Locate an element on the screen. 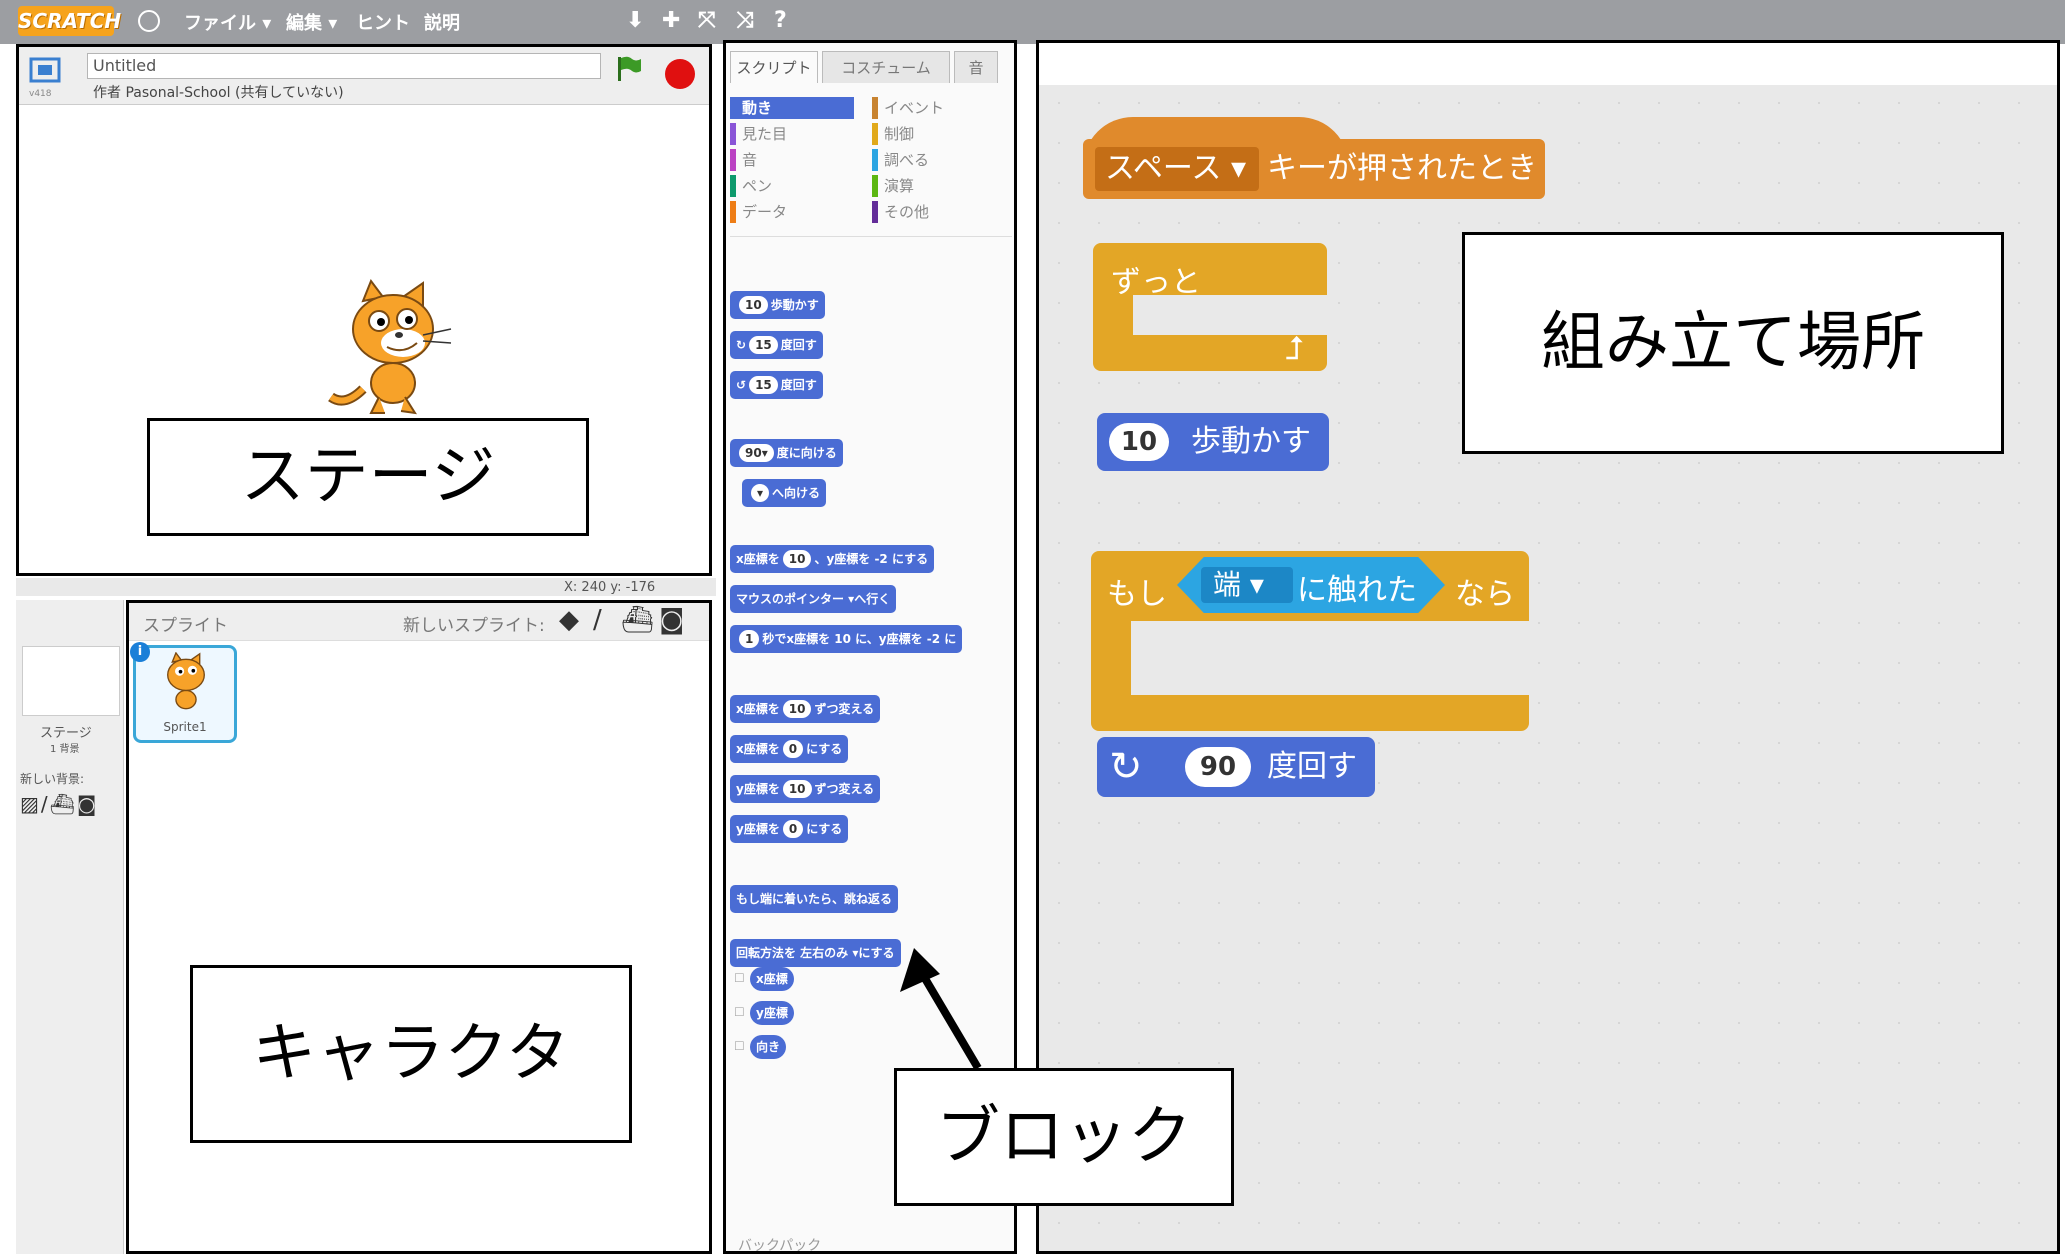 Image resolution: width=2065 pixels, height=1258 pixels. tab-scripts: スクリプト is located at coordinates (774, 67).